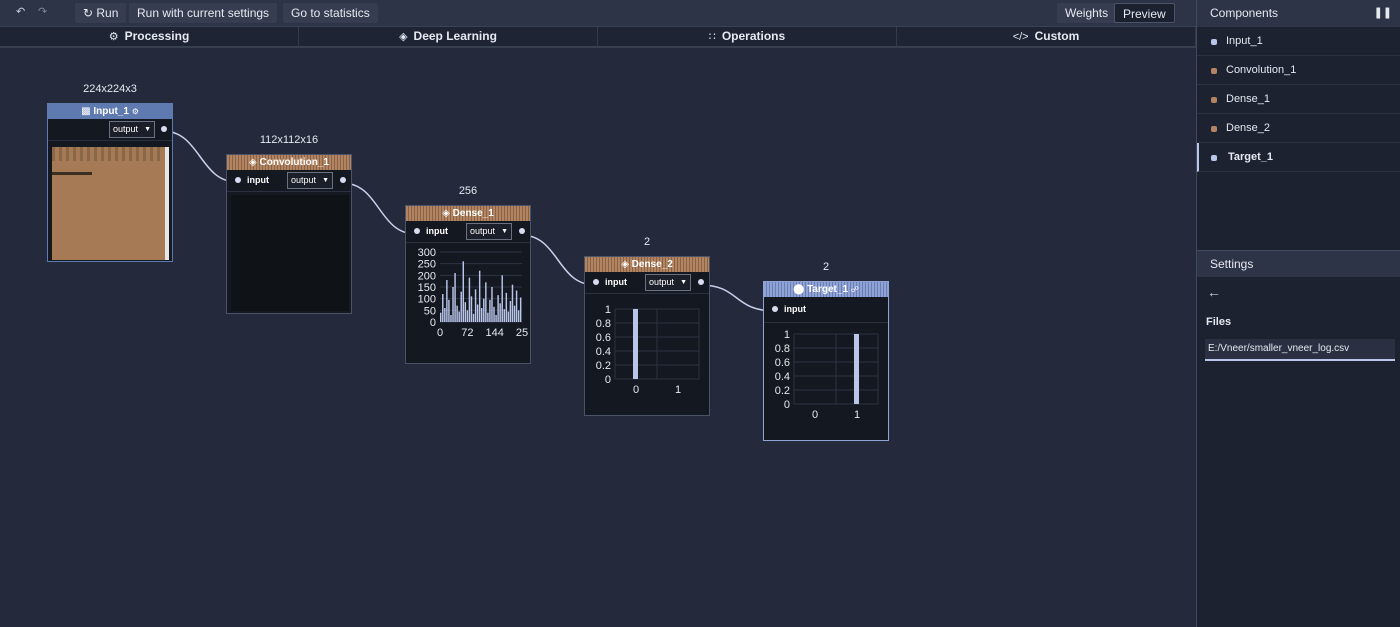  I want to click on node-input: 224x224x3 ▩ Input_1 ⚙ output ▼, so click(110, 172).